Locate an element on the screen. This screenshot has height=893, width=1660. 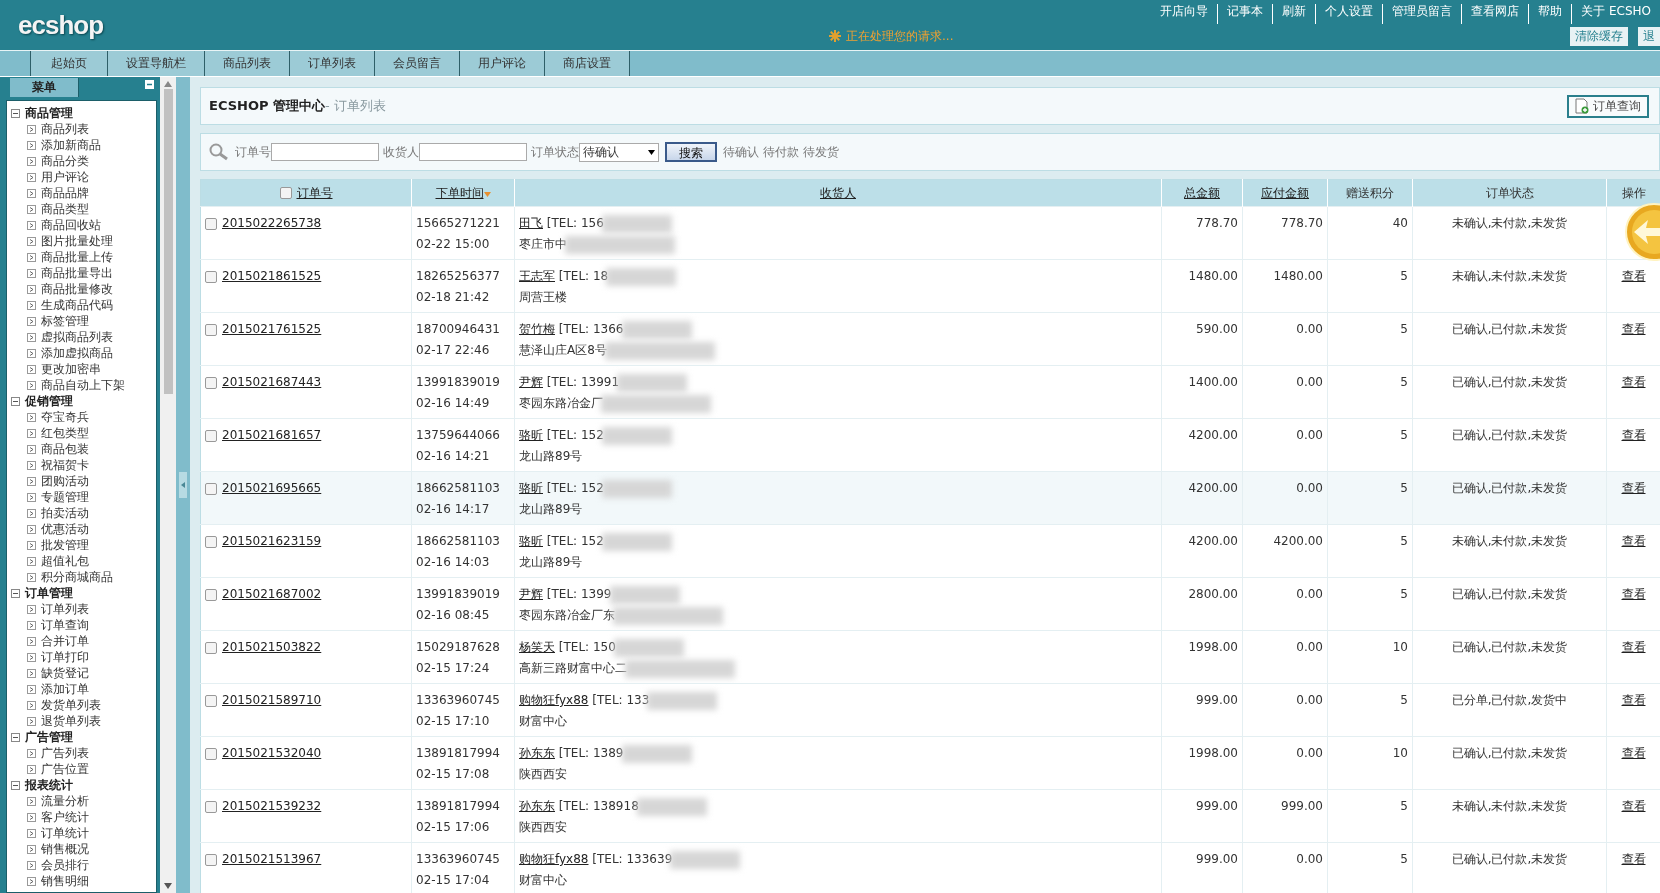
menu-item: 订单统计 is located at coordinates (65, 833).